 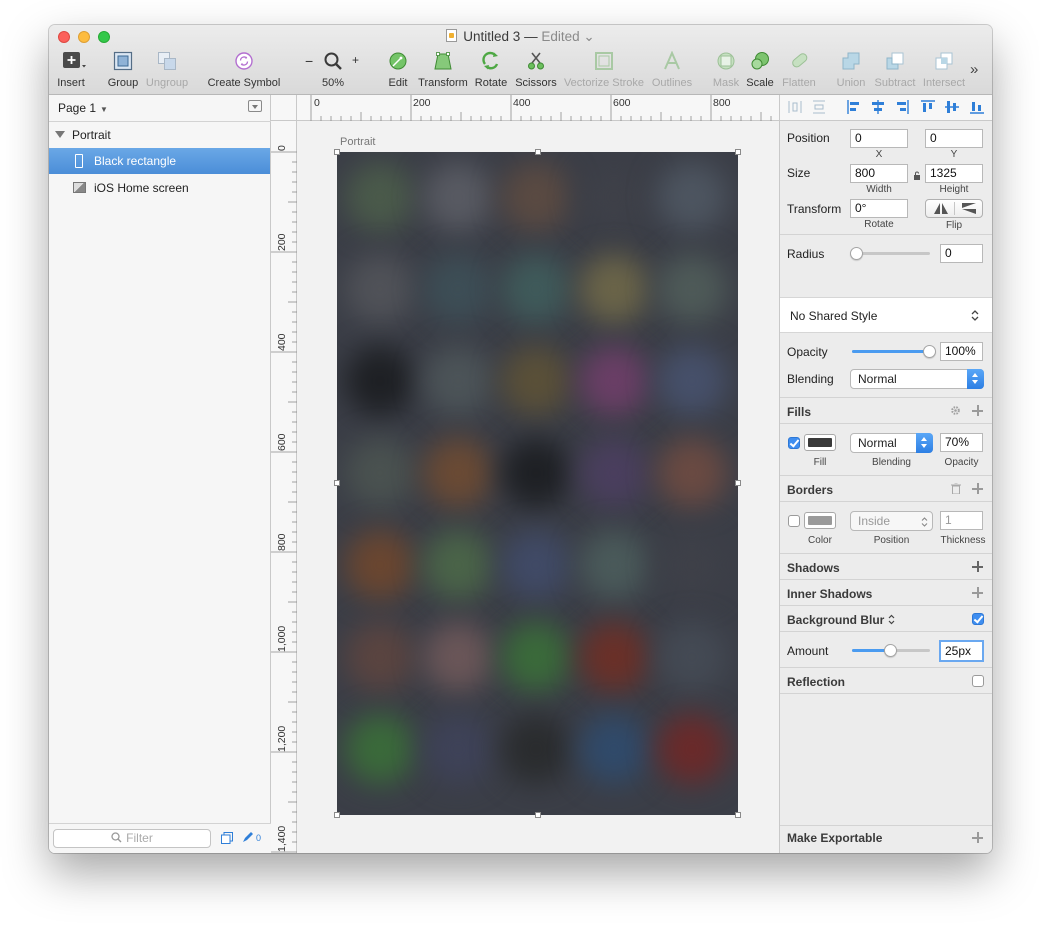 What do you see at coordinates (309, 61) in the screenshot?
I see `zoom-out-button: −` at bounding box center [309, 61].